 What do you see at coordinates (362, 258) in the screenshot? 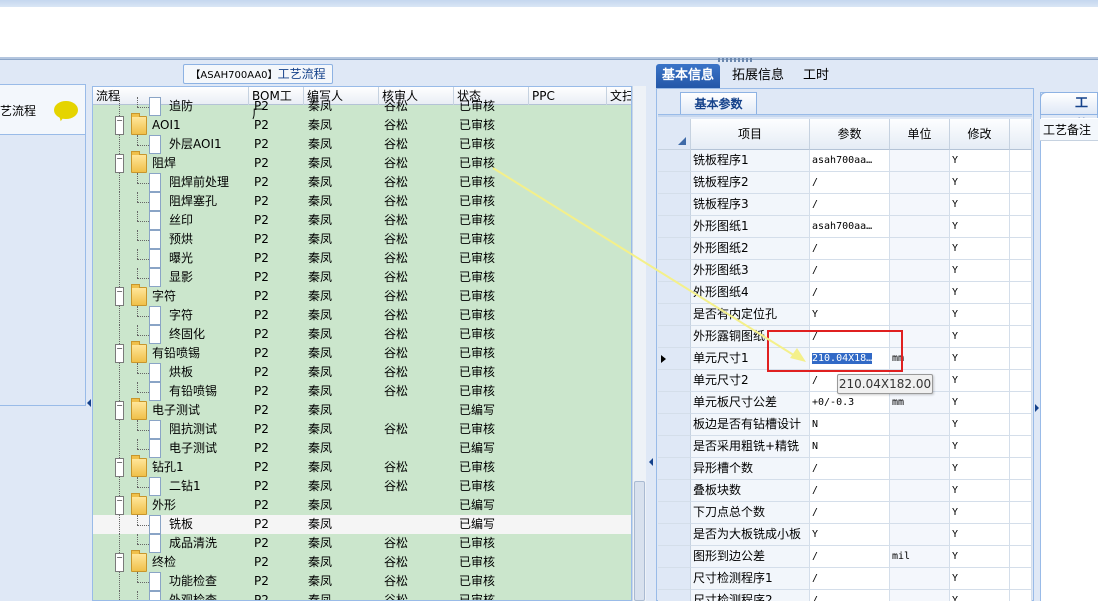
I see `table-row: 曝光 P2 秦凤 谷松 已审核` at bounding box center [362, 258].